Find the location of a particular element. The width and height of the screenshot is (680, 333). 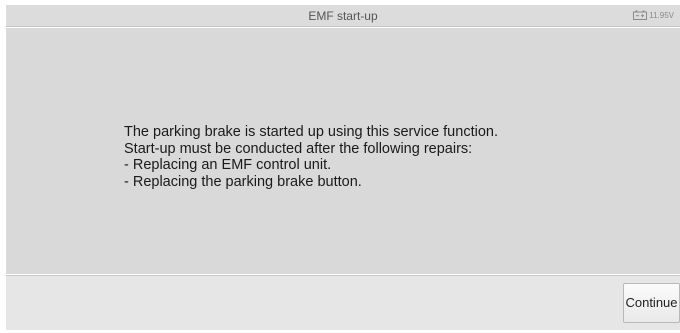

page-title: EMF start-up is located at coordinates (343, 16).